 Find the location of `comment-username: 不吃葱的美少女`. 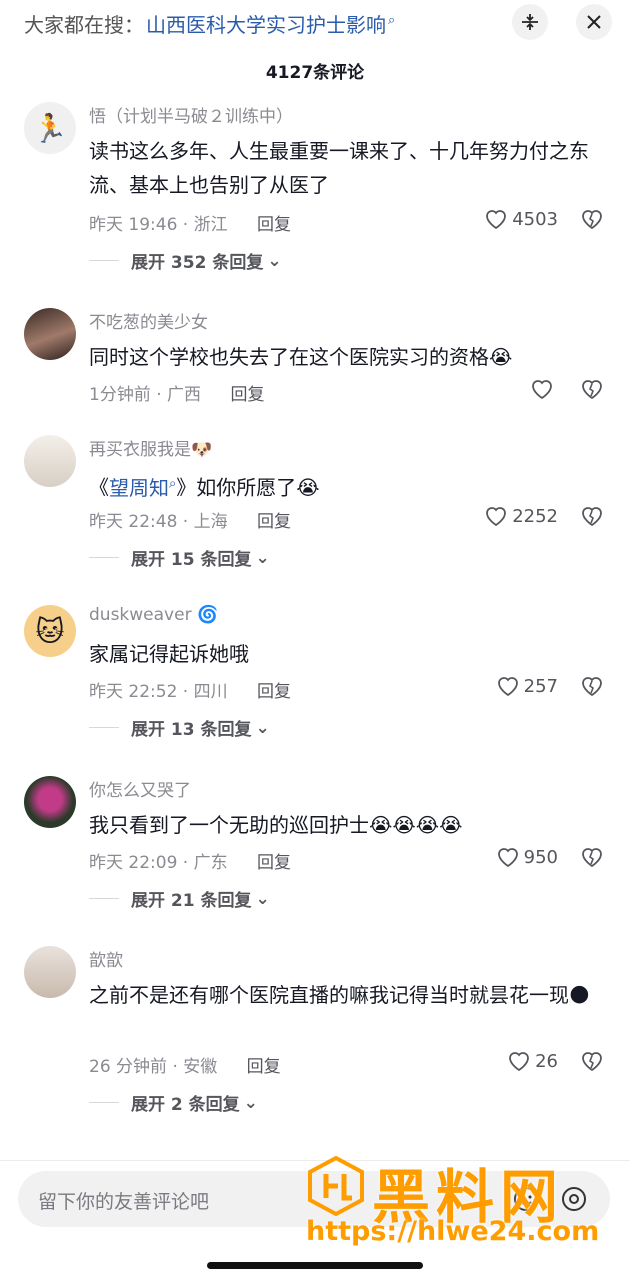

comment-username: 不吃葱的美少女 is located at coordinates (148, 320).